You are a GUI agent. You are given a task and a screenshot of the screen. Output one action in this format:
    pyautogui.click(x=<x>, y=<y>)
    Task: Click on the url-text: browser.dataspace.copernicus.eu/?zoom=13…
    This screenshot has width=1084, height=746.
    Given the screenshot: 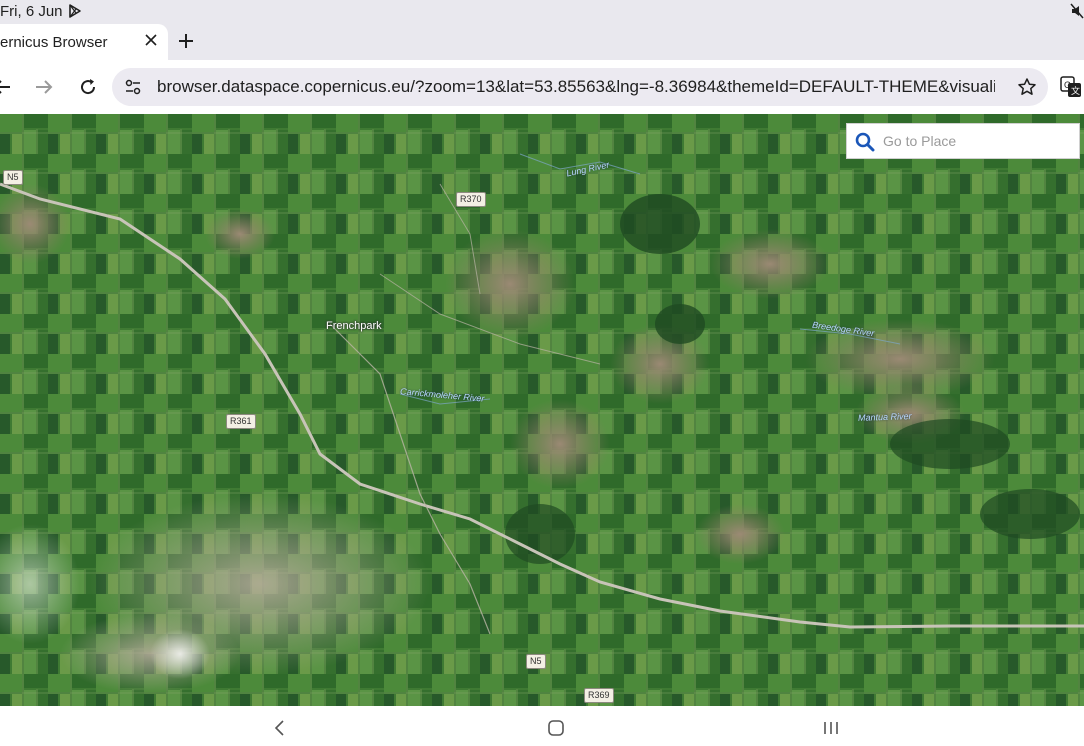 What is the action you would take?
    pyautogui.click(x=576, y=87)
    